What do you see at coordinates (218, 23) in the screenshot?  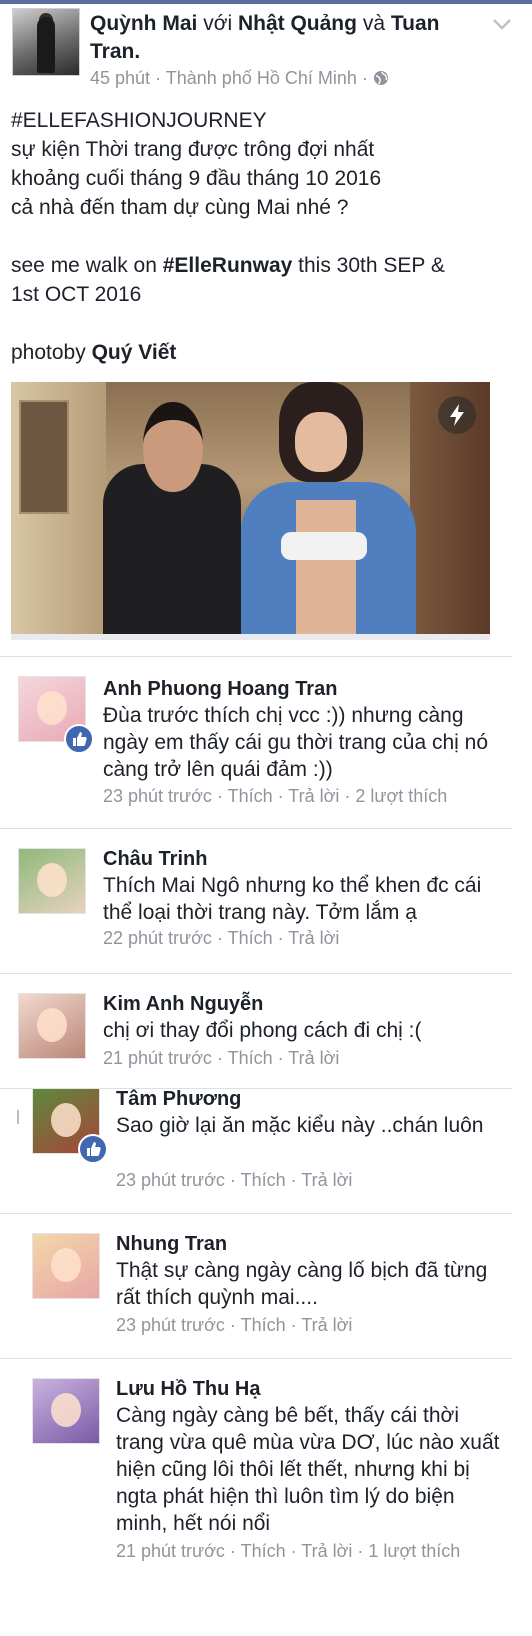 I see `with-word: với` at bounding box center [218, 23].